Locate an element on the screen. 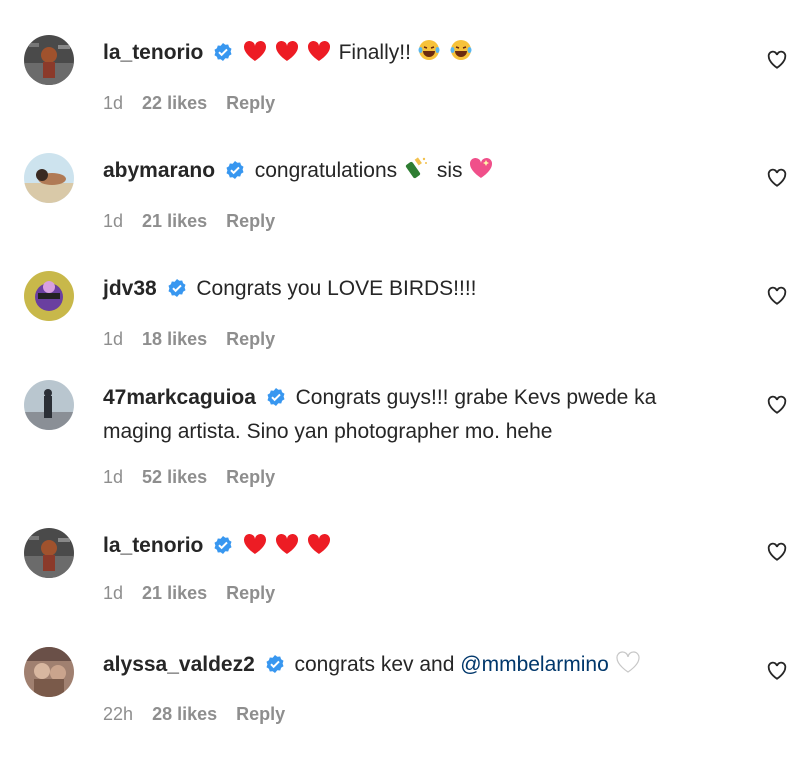 The image size is (800, 762). comment-meta: 1d 22 likes Reply is located at coordinates (196, 103).